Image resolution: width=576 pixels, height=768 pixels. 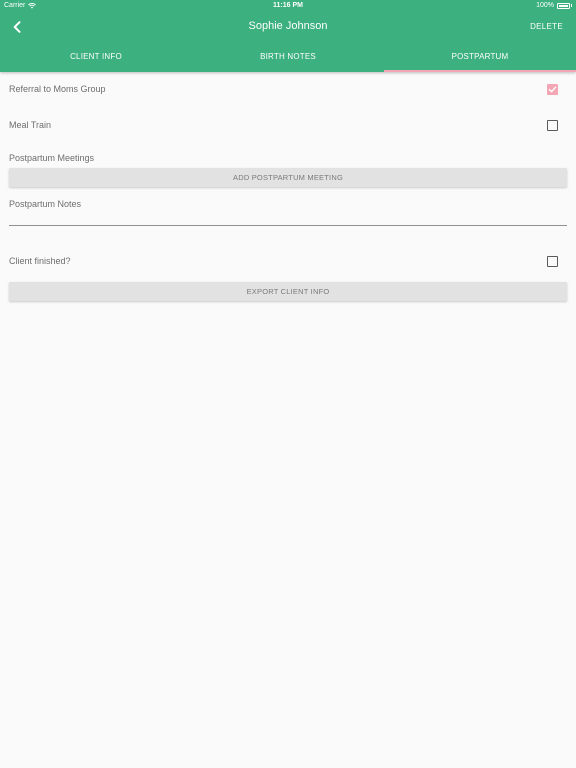 I want to click on client-finished-label: Client finished?, so click(x=40, y=261).